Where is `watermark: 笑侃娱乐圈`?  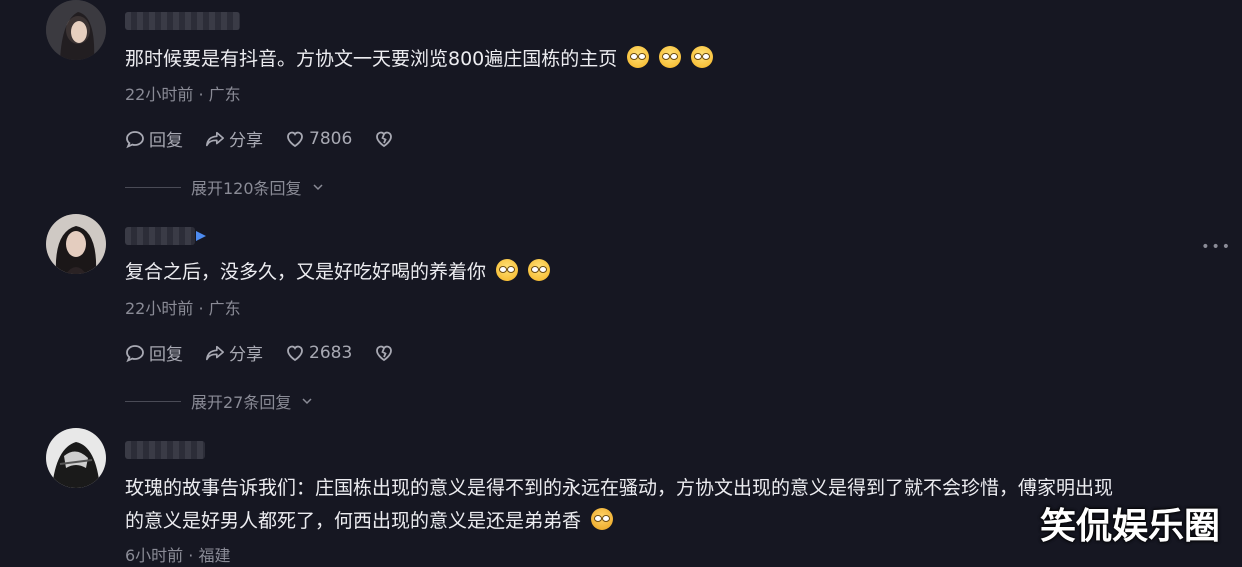 watermark: 笑侃娱乐圈 is located at coordinates (1129, 526).